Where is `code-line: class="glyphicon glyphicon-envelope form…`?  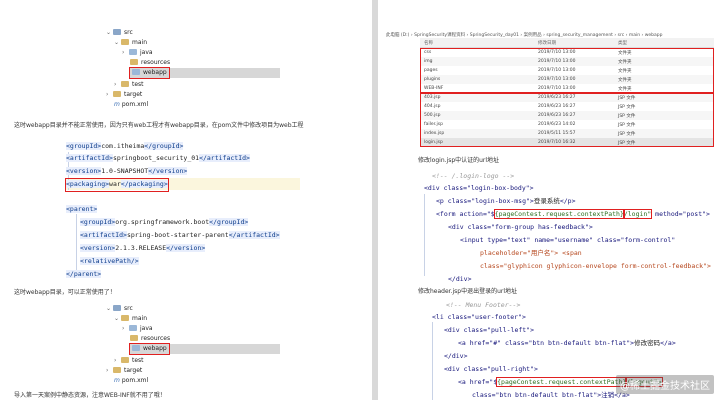 code-line: class="glyphicon glyphicon-envelope form… is located at coordinates (595, 266).